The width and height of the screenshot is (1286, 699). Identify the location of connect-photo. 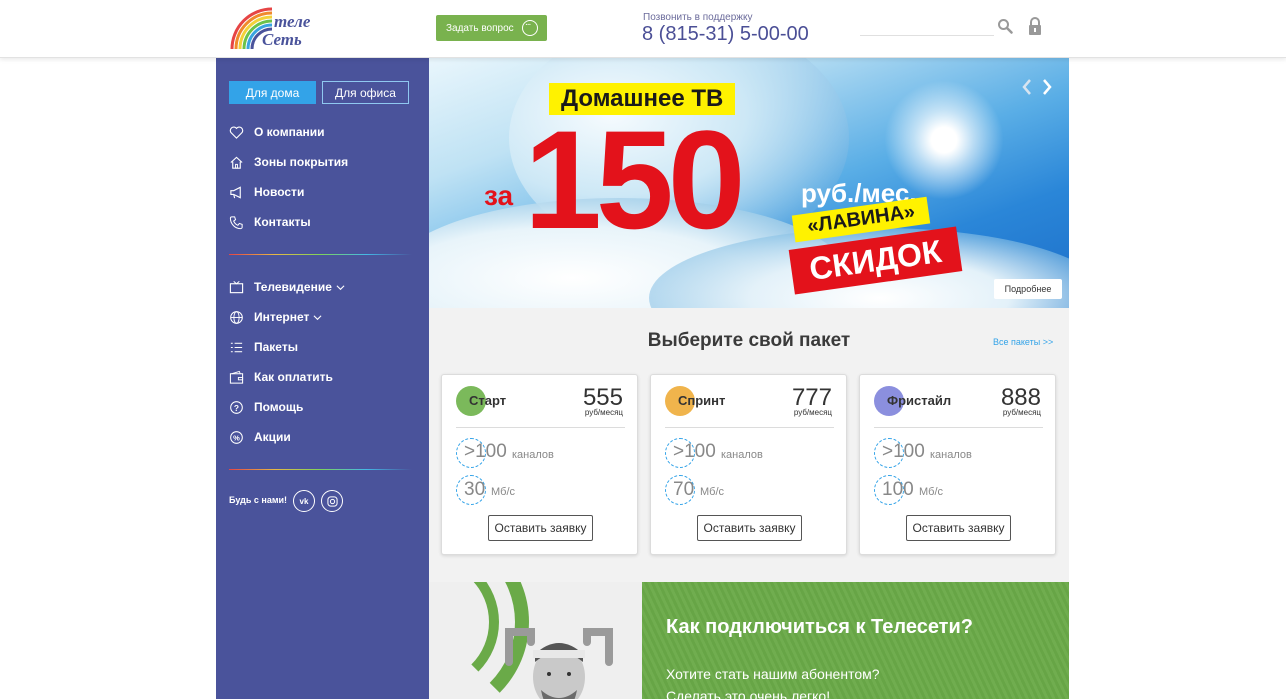
(535, 640).